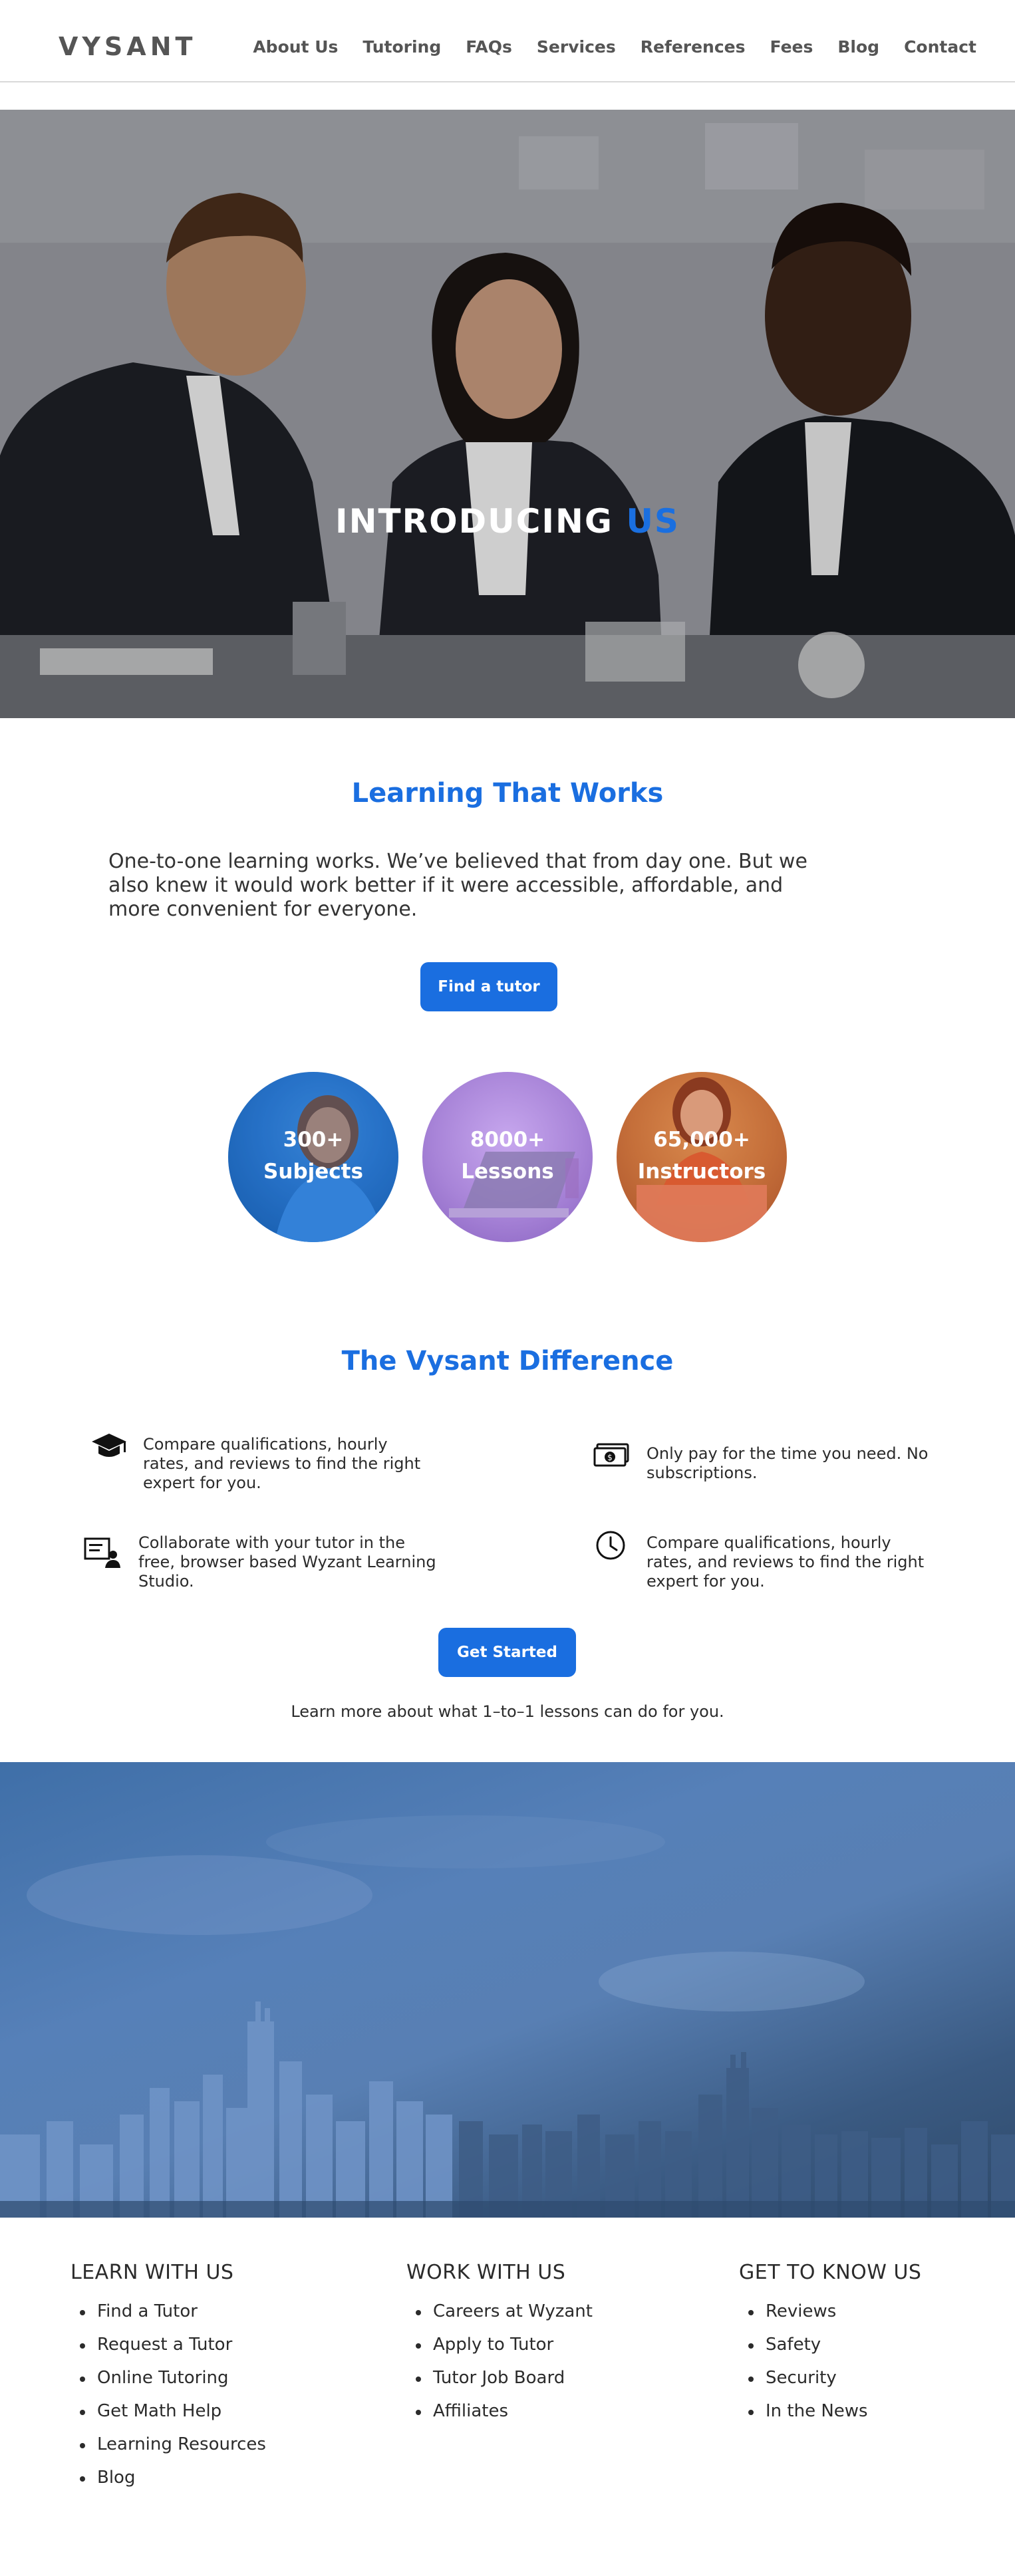 The width and height of the screenshot is (1015, 2576). What do you see at coordinates (830, 2417) in the screenshot?
I see `footer-link-in-the-news: In the News` at bounding box center [830, 2417].